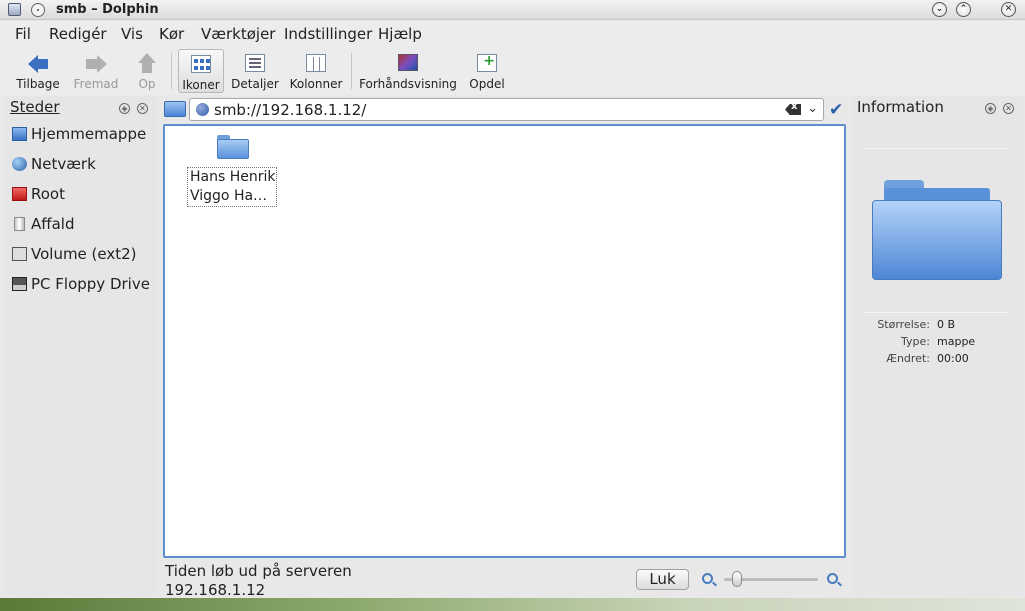 The width and height of the screenshot is (1025, 611). Describe the element at coordinates (19, 224) in the screenshot. I see `trash-icon` at that location.